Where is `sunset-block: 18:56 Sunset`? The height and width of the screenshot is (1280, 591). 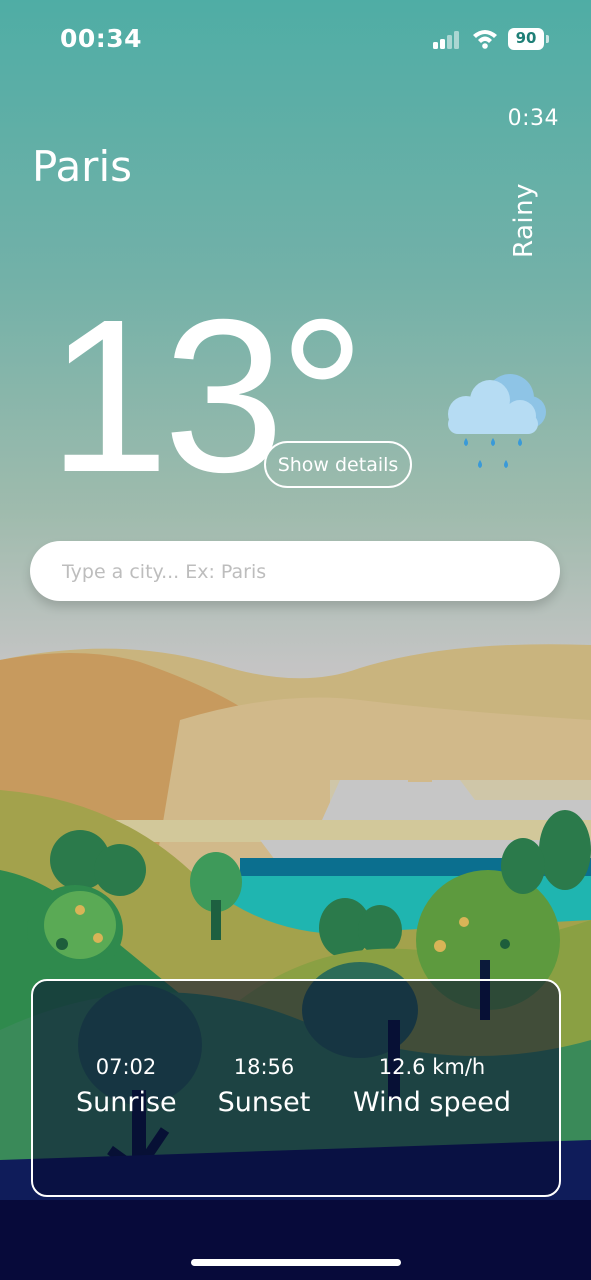 sunset-block: 18:56 Sunset is located at coordinates (264, 1086).